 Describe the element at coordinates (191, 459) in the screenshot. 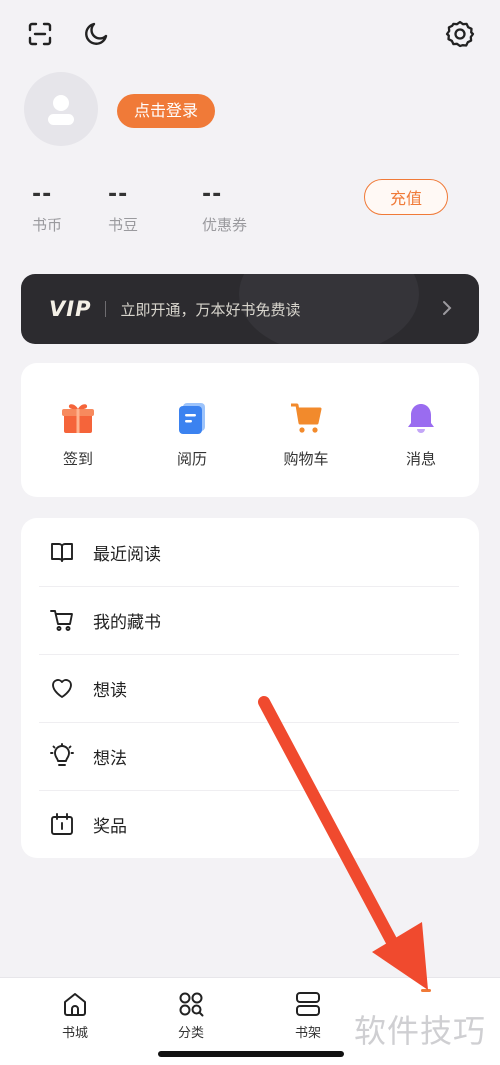

I see `quick-label: 阅历` at that location.